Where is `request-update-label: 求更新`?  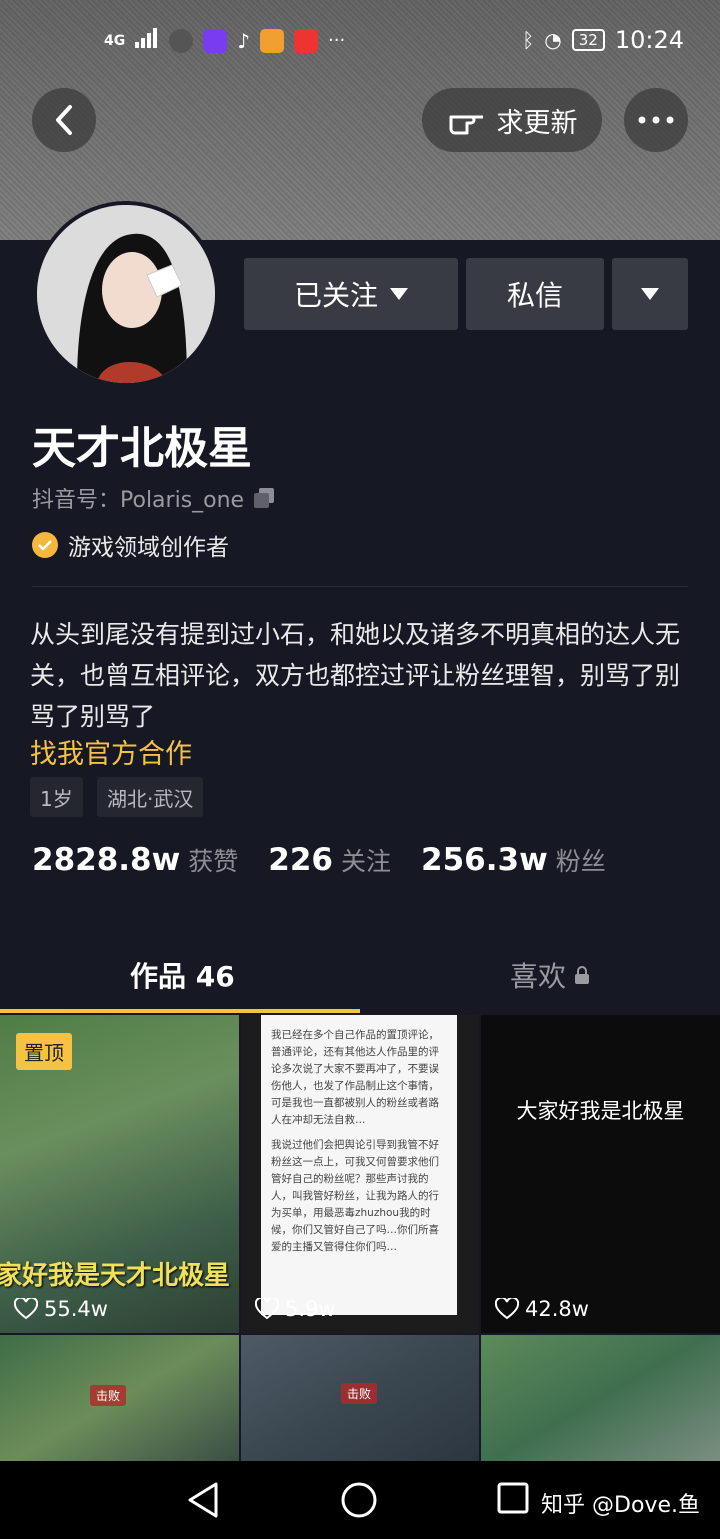 request-update-label: 求更新 is located at coordinates (537, 123).